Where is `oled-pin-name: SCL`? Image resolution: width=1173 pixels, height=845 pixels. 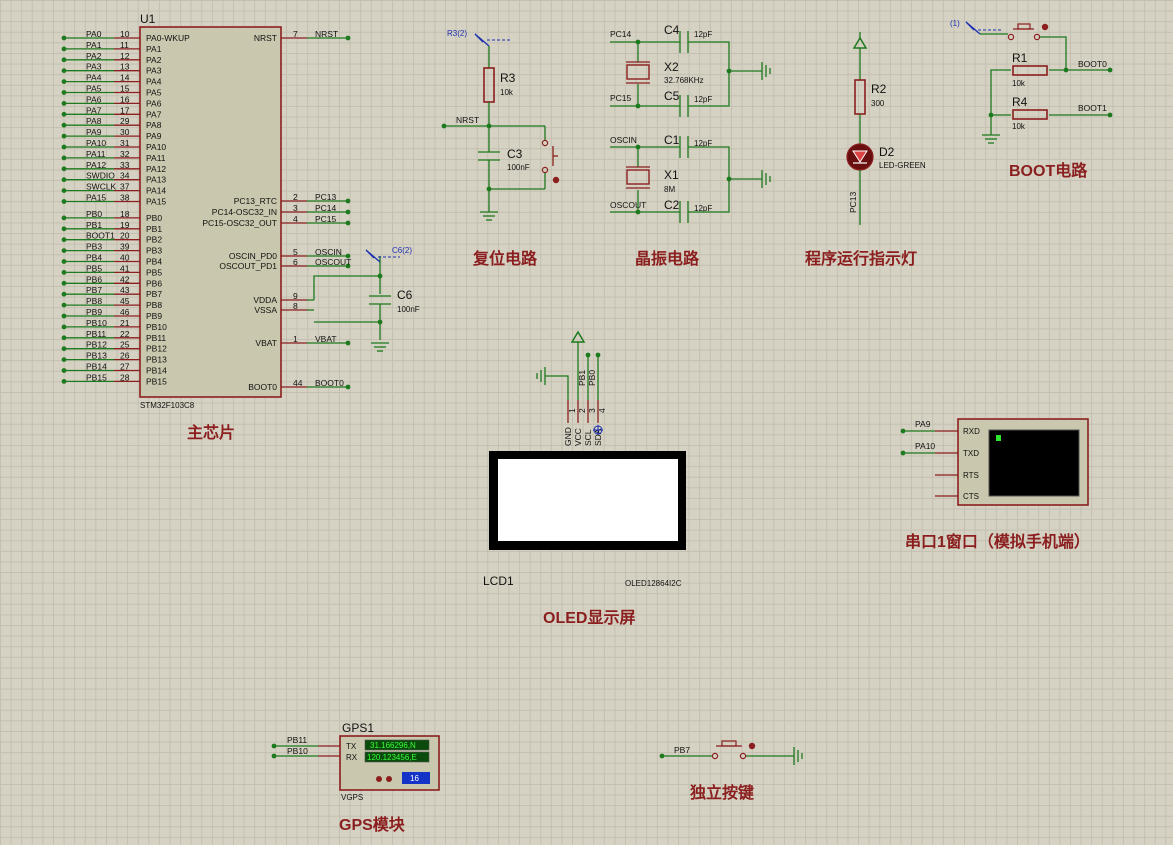 oled-pin-name: SCL is located at coordinates (588, 437).